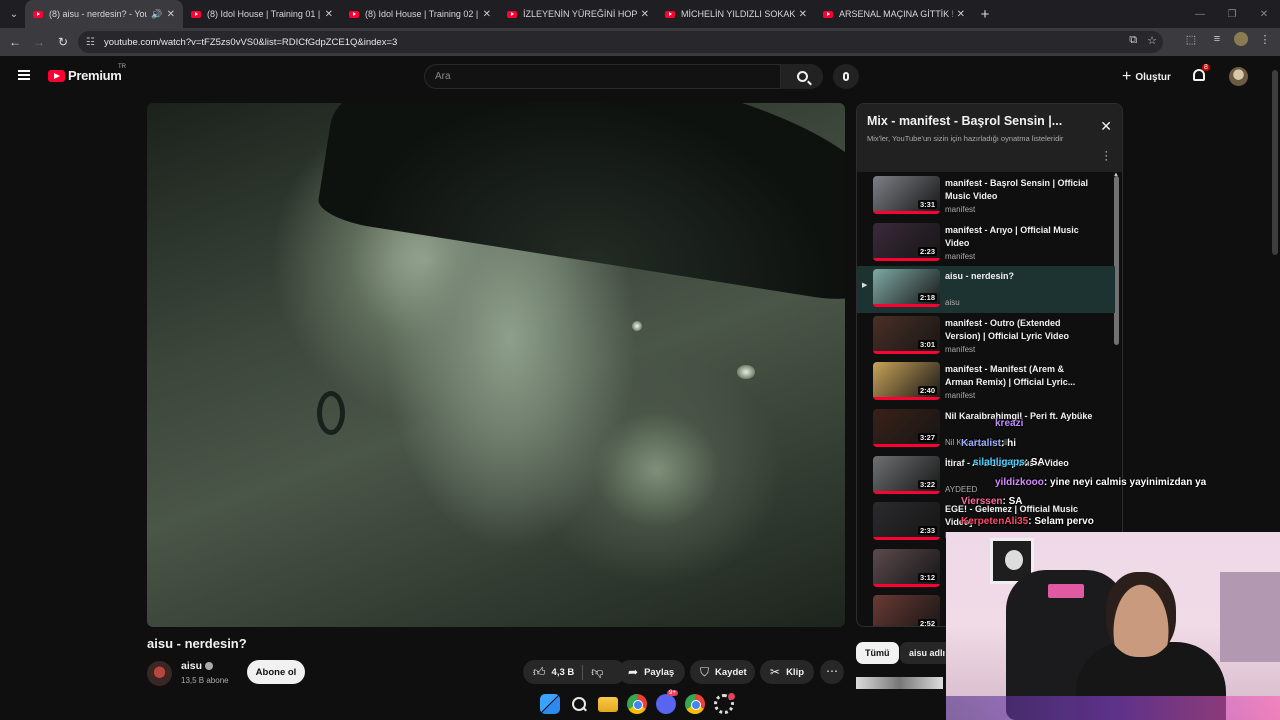 The width and height of the screenshot is (1280, 720). I want to click on recommendation-thumbnail, so click(899, 683).